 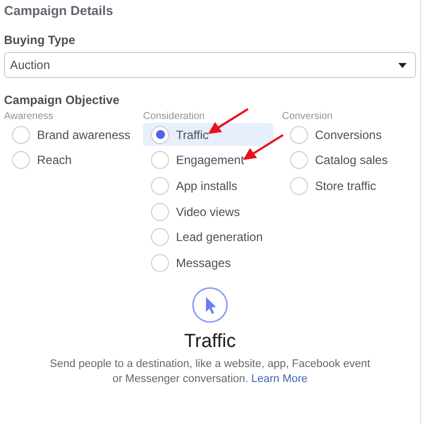 I want to click on objective-option: Messages, so click(x=208, y=262).